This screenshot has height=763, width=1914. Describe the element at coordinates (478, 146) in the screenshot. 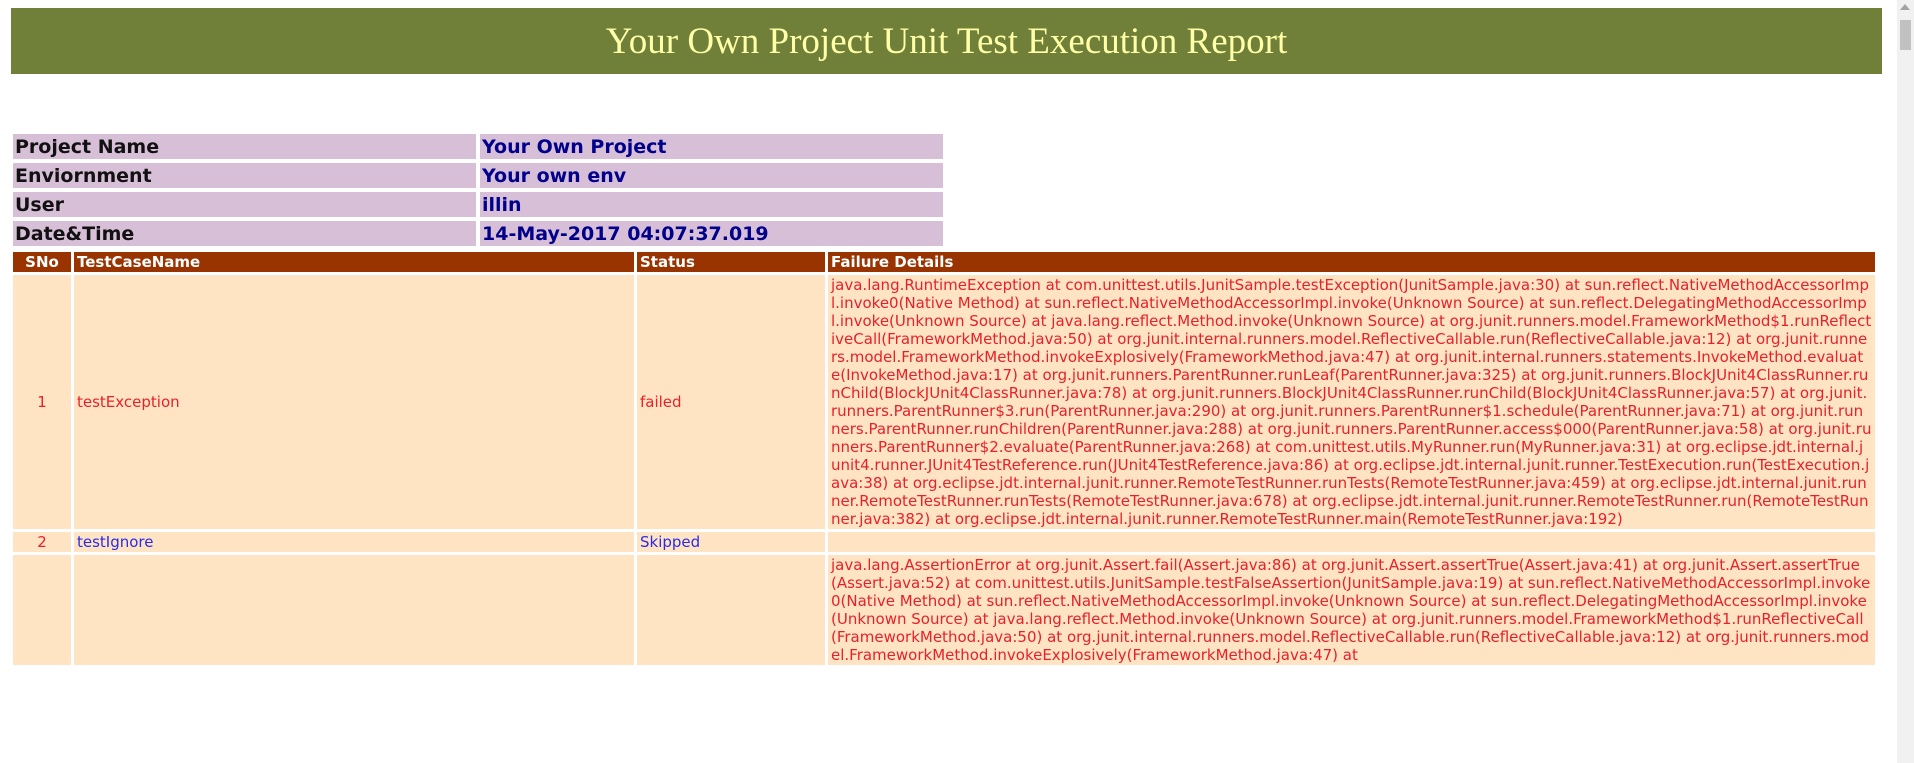

I see `info-row-project-name: Project Name Your Own Project` at that location.